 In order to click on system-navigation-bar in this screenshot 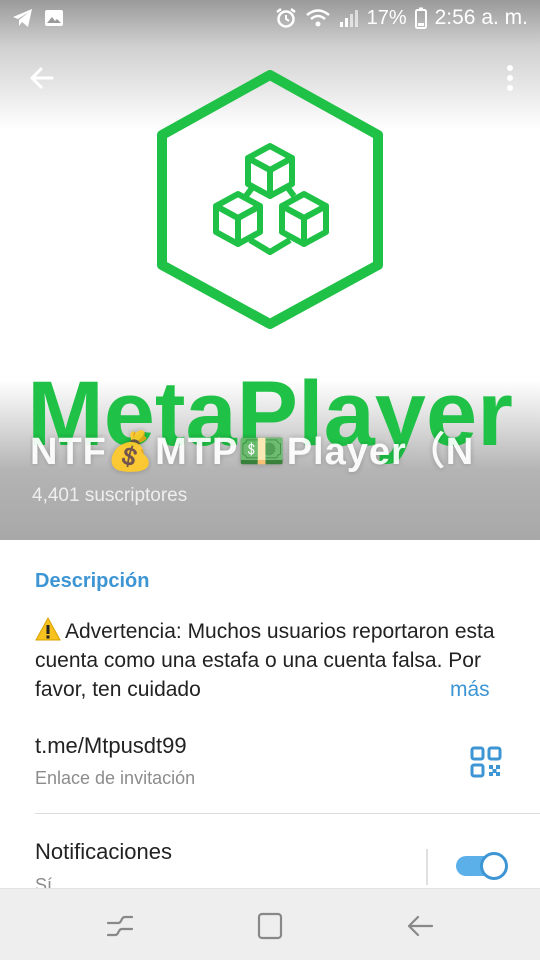, I will do `click(270, 924)`.